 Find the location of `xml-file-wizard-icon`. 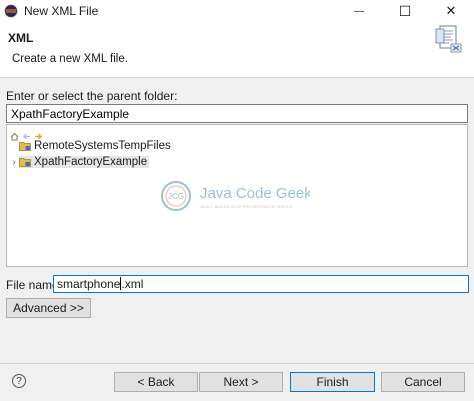

xml-file-wizard-icon is located at coordinates (449, 39).